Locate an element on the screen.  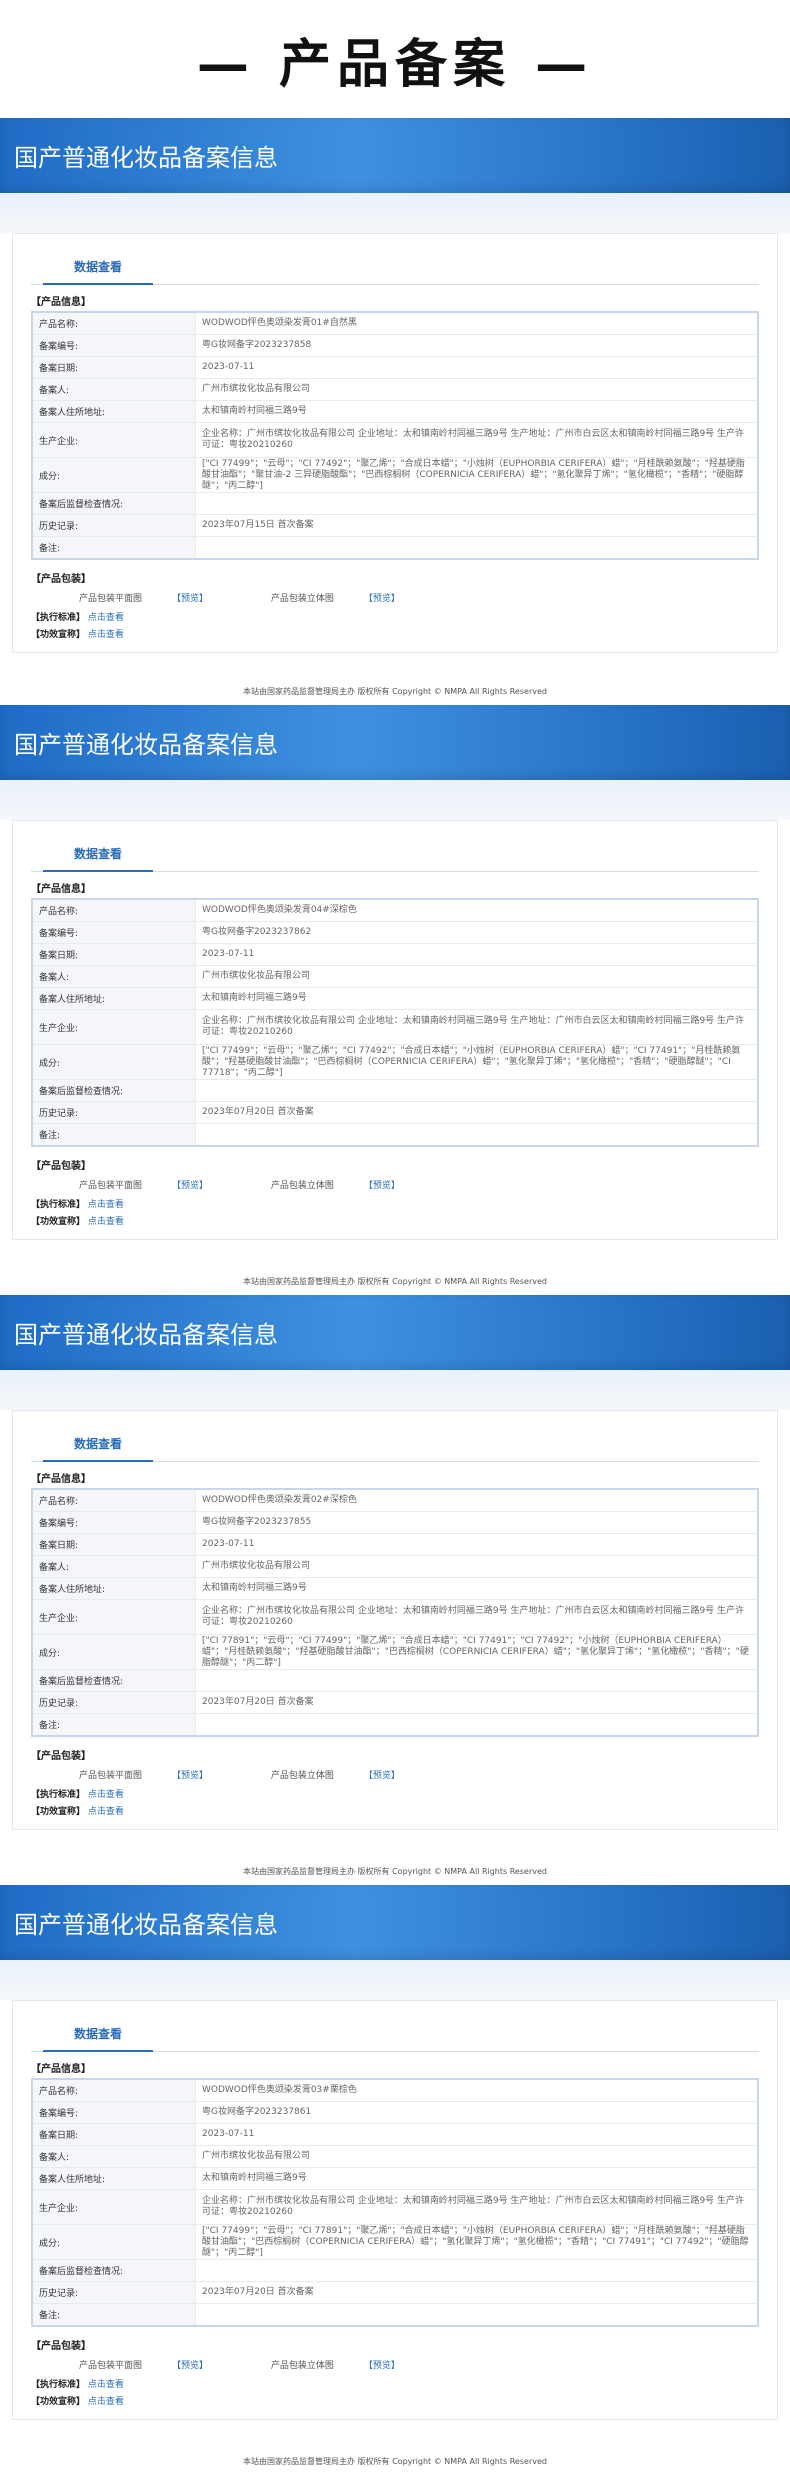
row-product-name: 产品名称: WODWOD怦色奥颂染发膏04#深棕色 is located at coordinates (395, 910).